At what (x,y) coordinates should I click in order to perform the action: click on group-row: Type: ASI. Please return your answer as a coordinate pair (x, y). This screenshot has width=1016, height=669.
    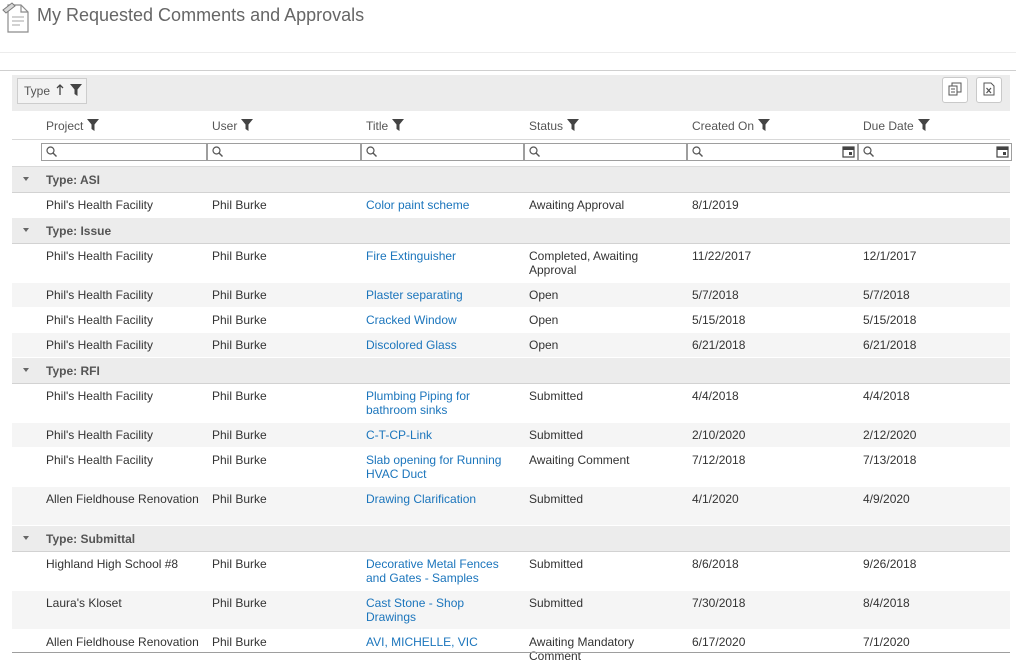
    Looking at the image, I should click on (511, 180).